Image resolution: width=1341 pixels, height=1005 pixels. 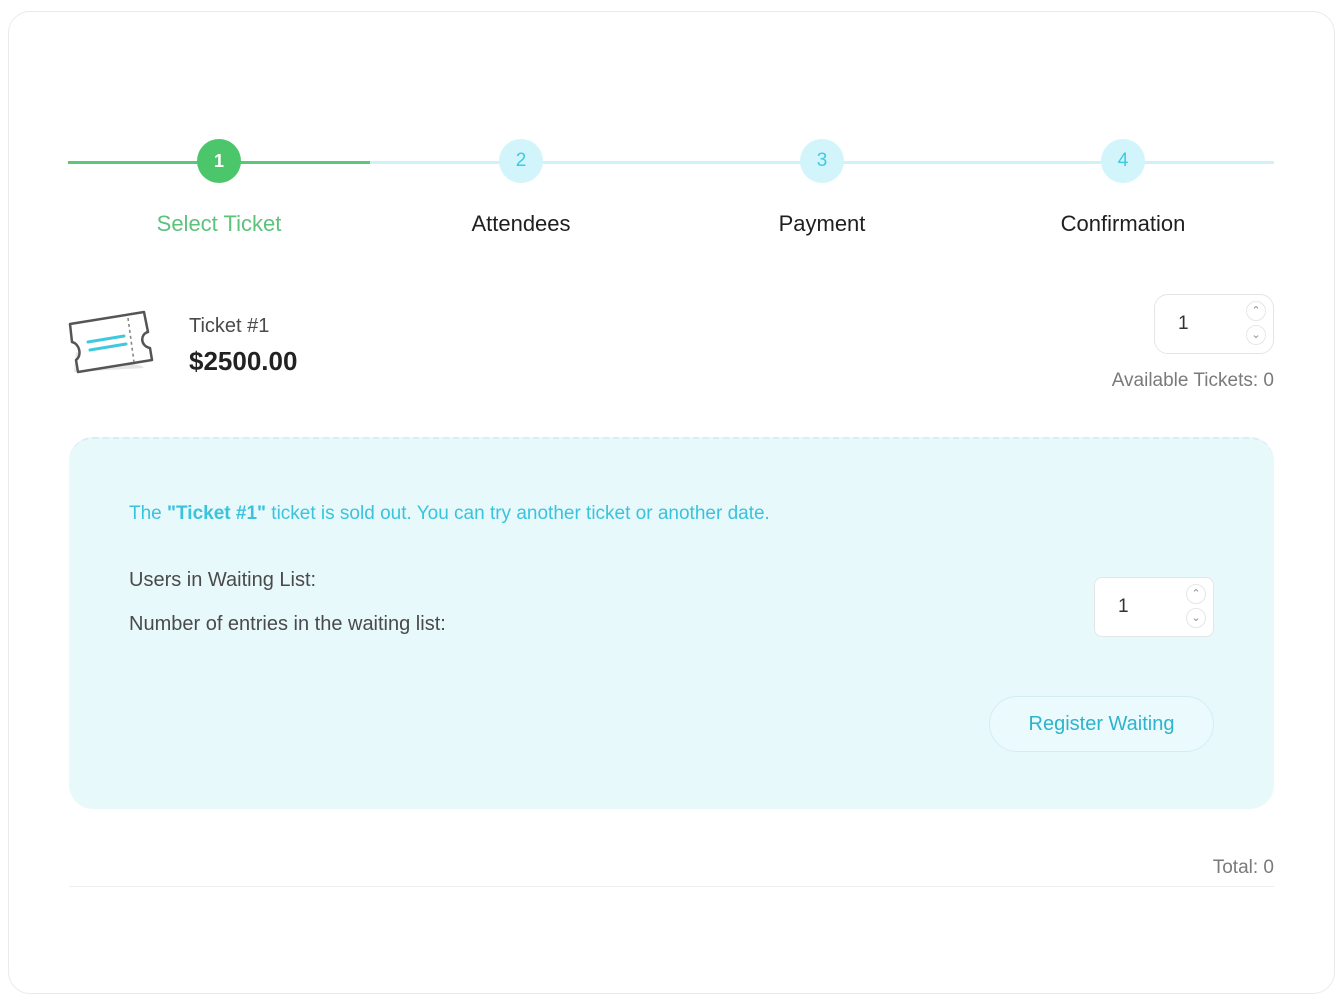 I want to click on ticket-quantity-stepper: 1 ⌃ ⌄, so click(x=1214, y=324).